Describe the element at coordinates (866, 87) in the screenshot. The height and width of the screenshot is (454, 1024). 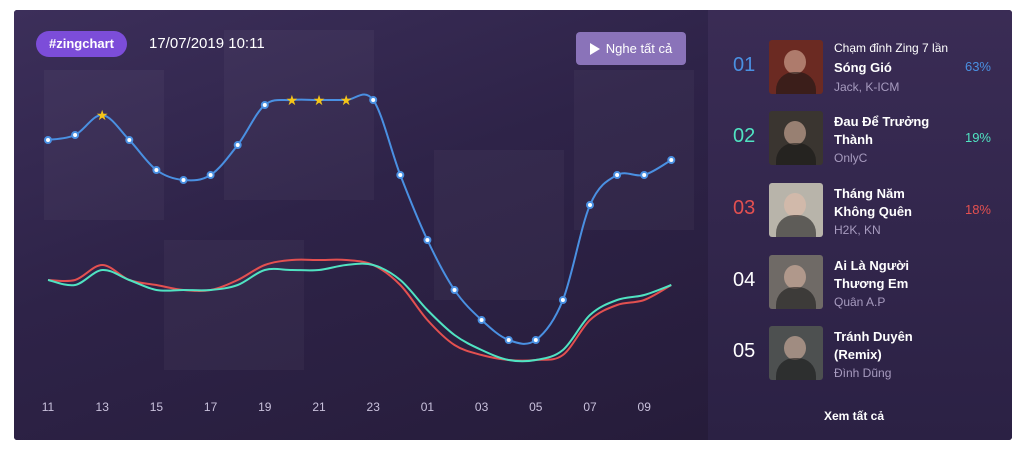
I see `song-artist: Jack, K-ICM` at that location.